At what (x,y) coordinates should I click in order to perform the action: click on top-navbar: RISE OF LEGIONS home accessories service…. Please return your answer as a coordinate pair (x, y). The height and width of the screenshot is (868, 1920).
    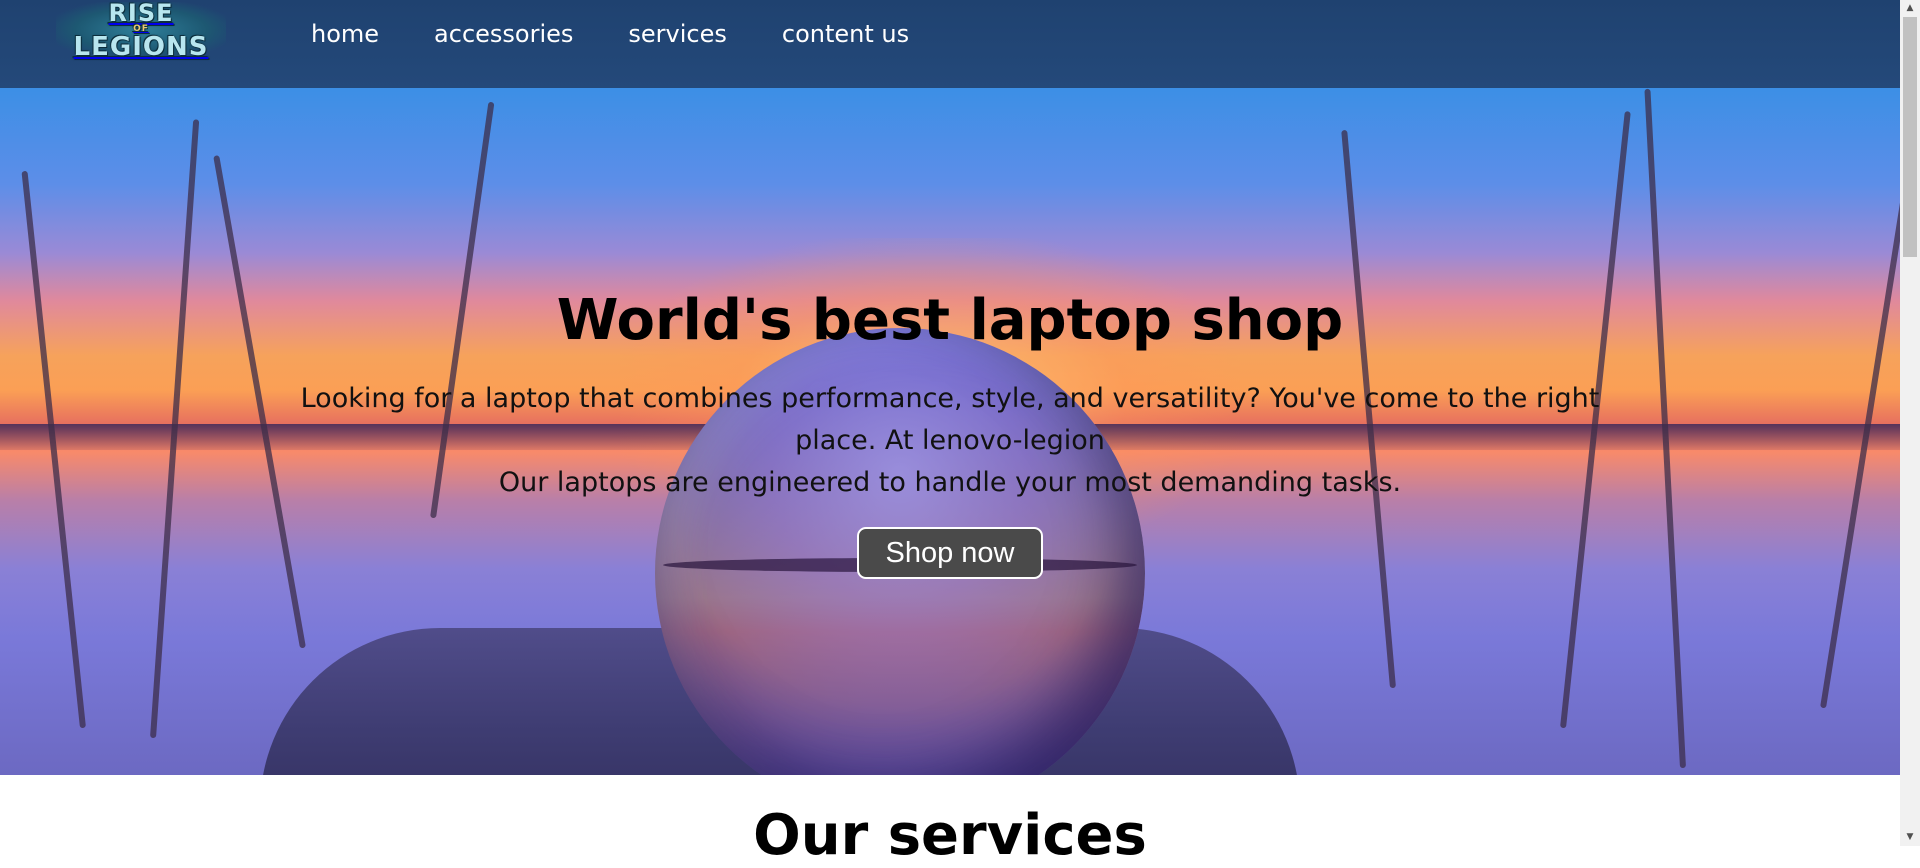
    Looking at the image, I should click on (950, 44).